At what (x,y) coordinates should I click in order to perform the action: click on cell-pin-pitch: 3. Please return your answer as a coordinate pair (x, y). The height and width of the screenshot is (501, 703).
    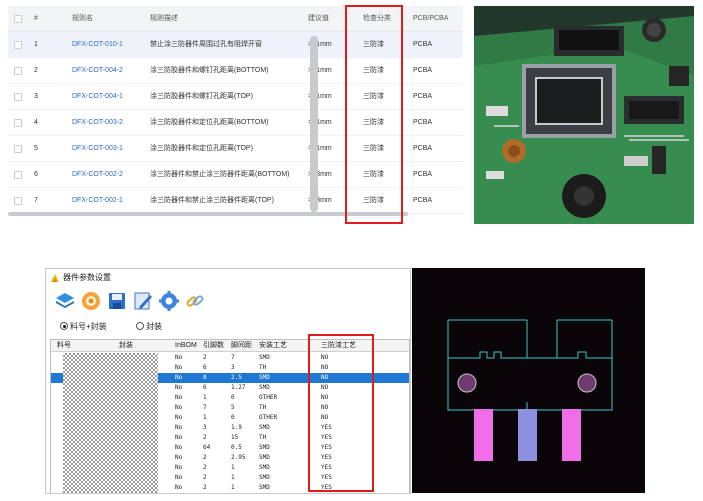
    Looking at the image, I should click on (233, 367).